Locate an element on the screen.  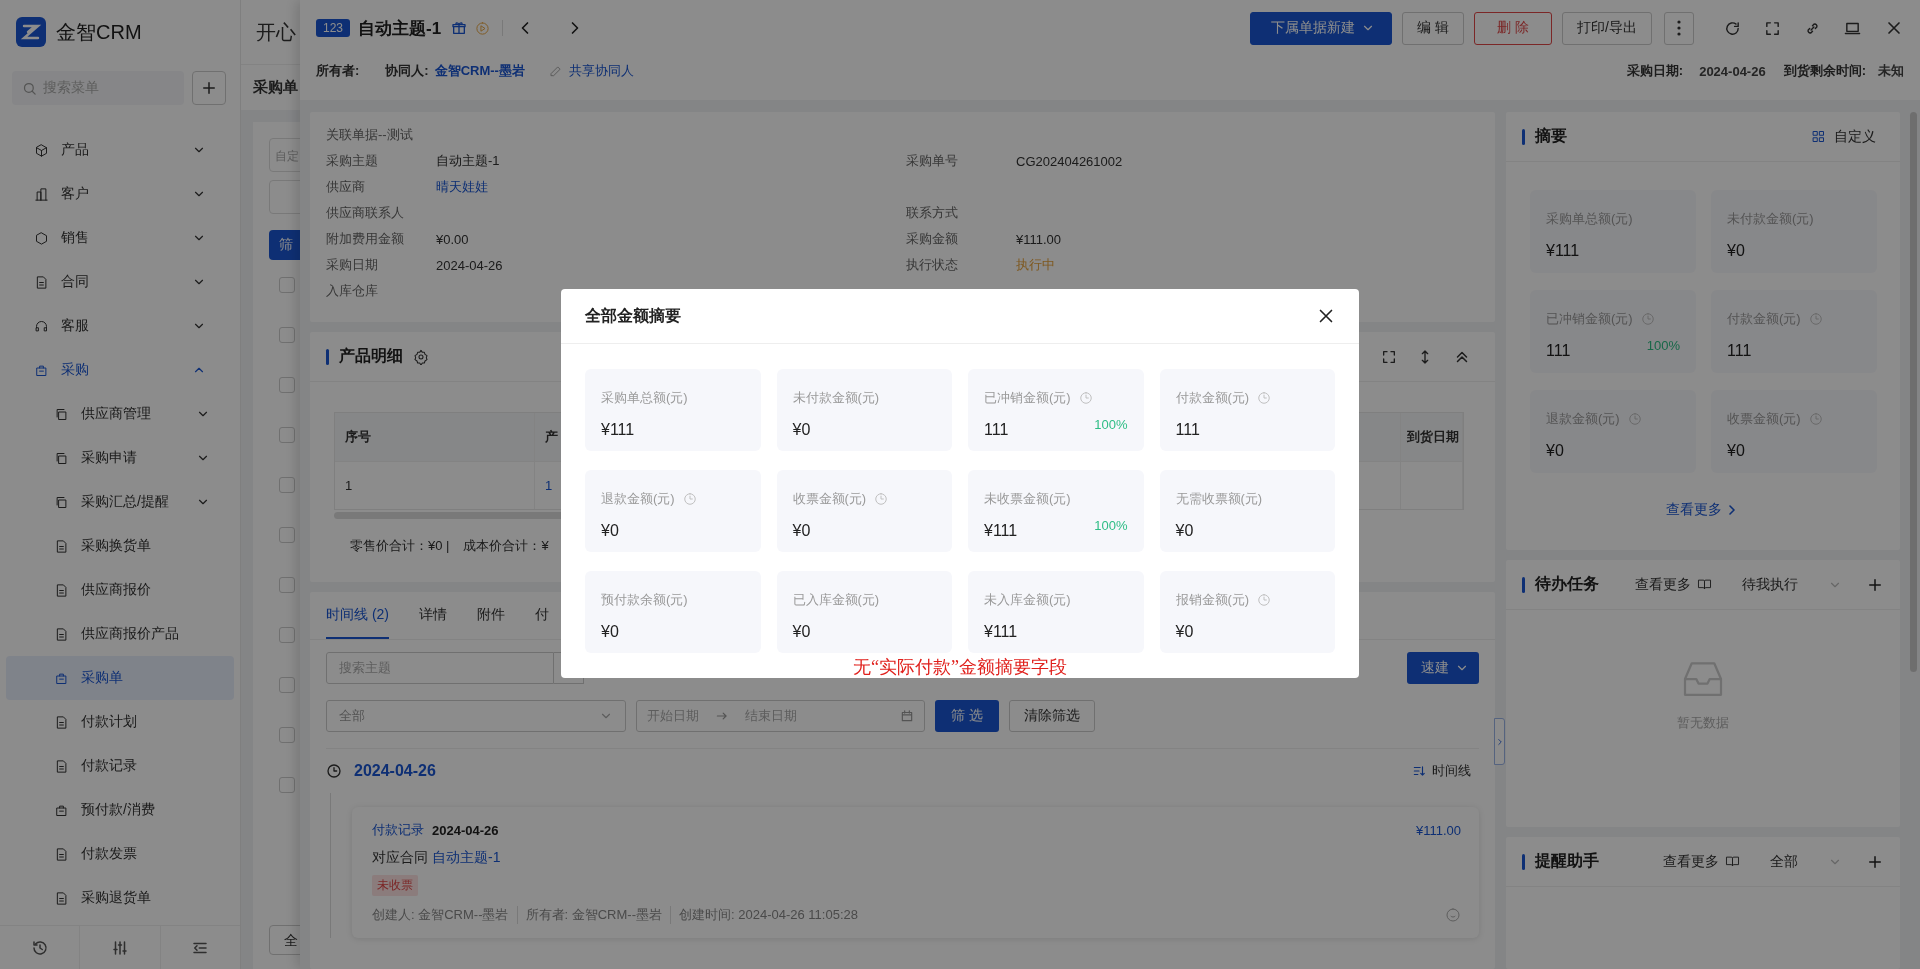
record-badge: 123 is located at coordinates (333, 28).